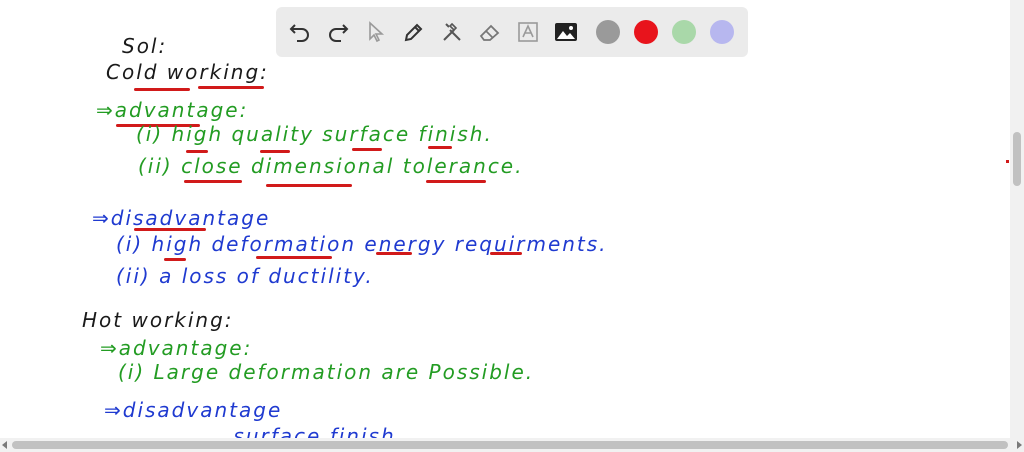 The image size is (1024, 452). Describe the element at coordinates (145, 46) in the screenshot. I see `sol-label: Sol:` at that location.